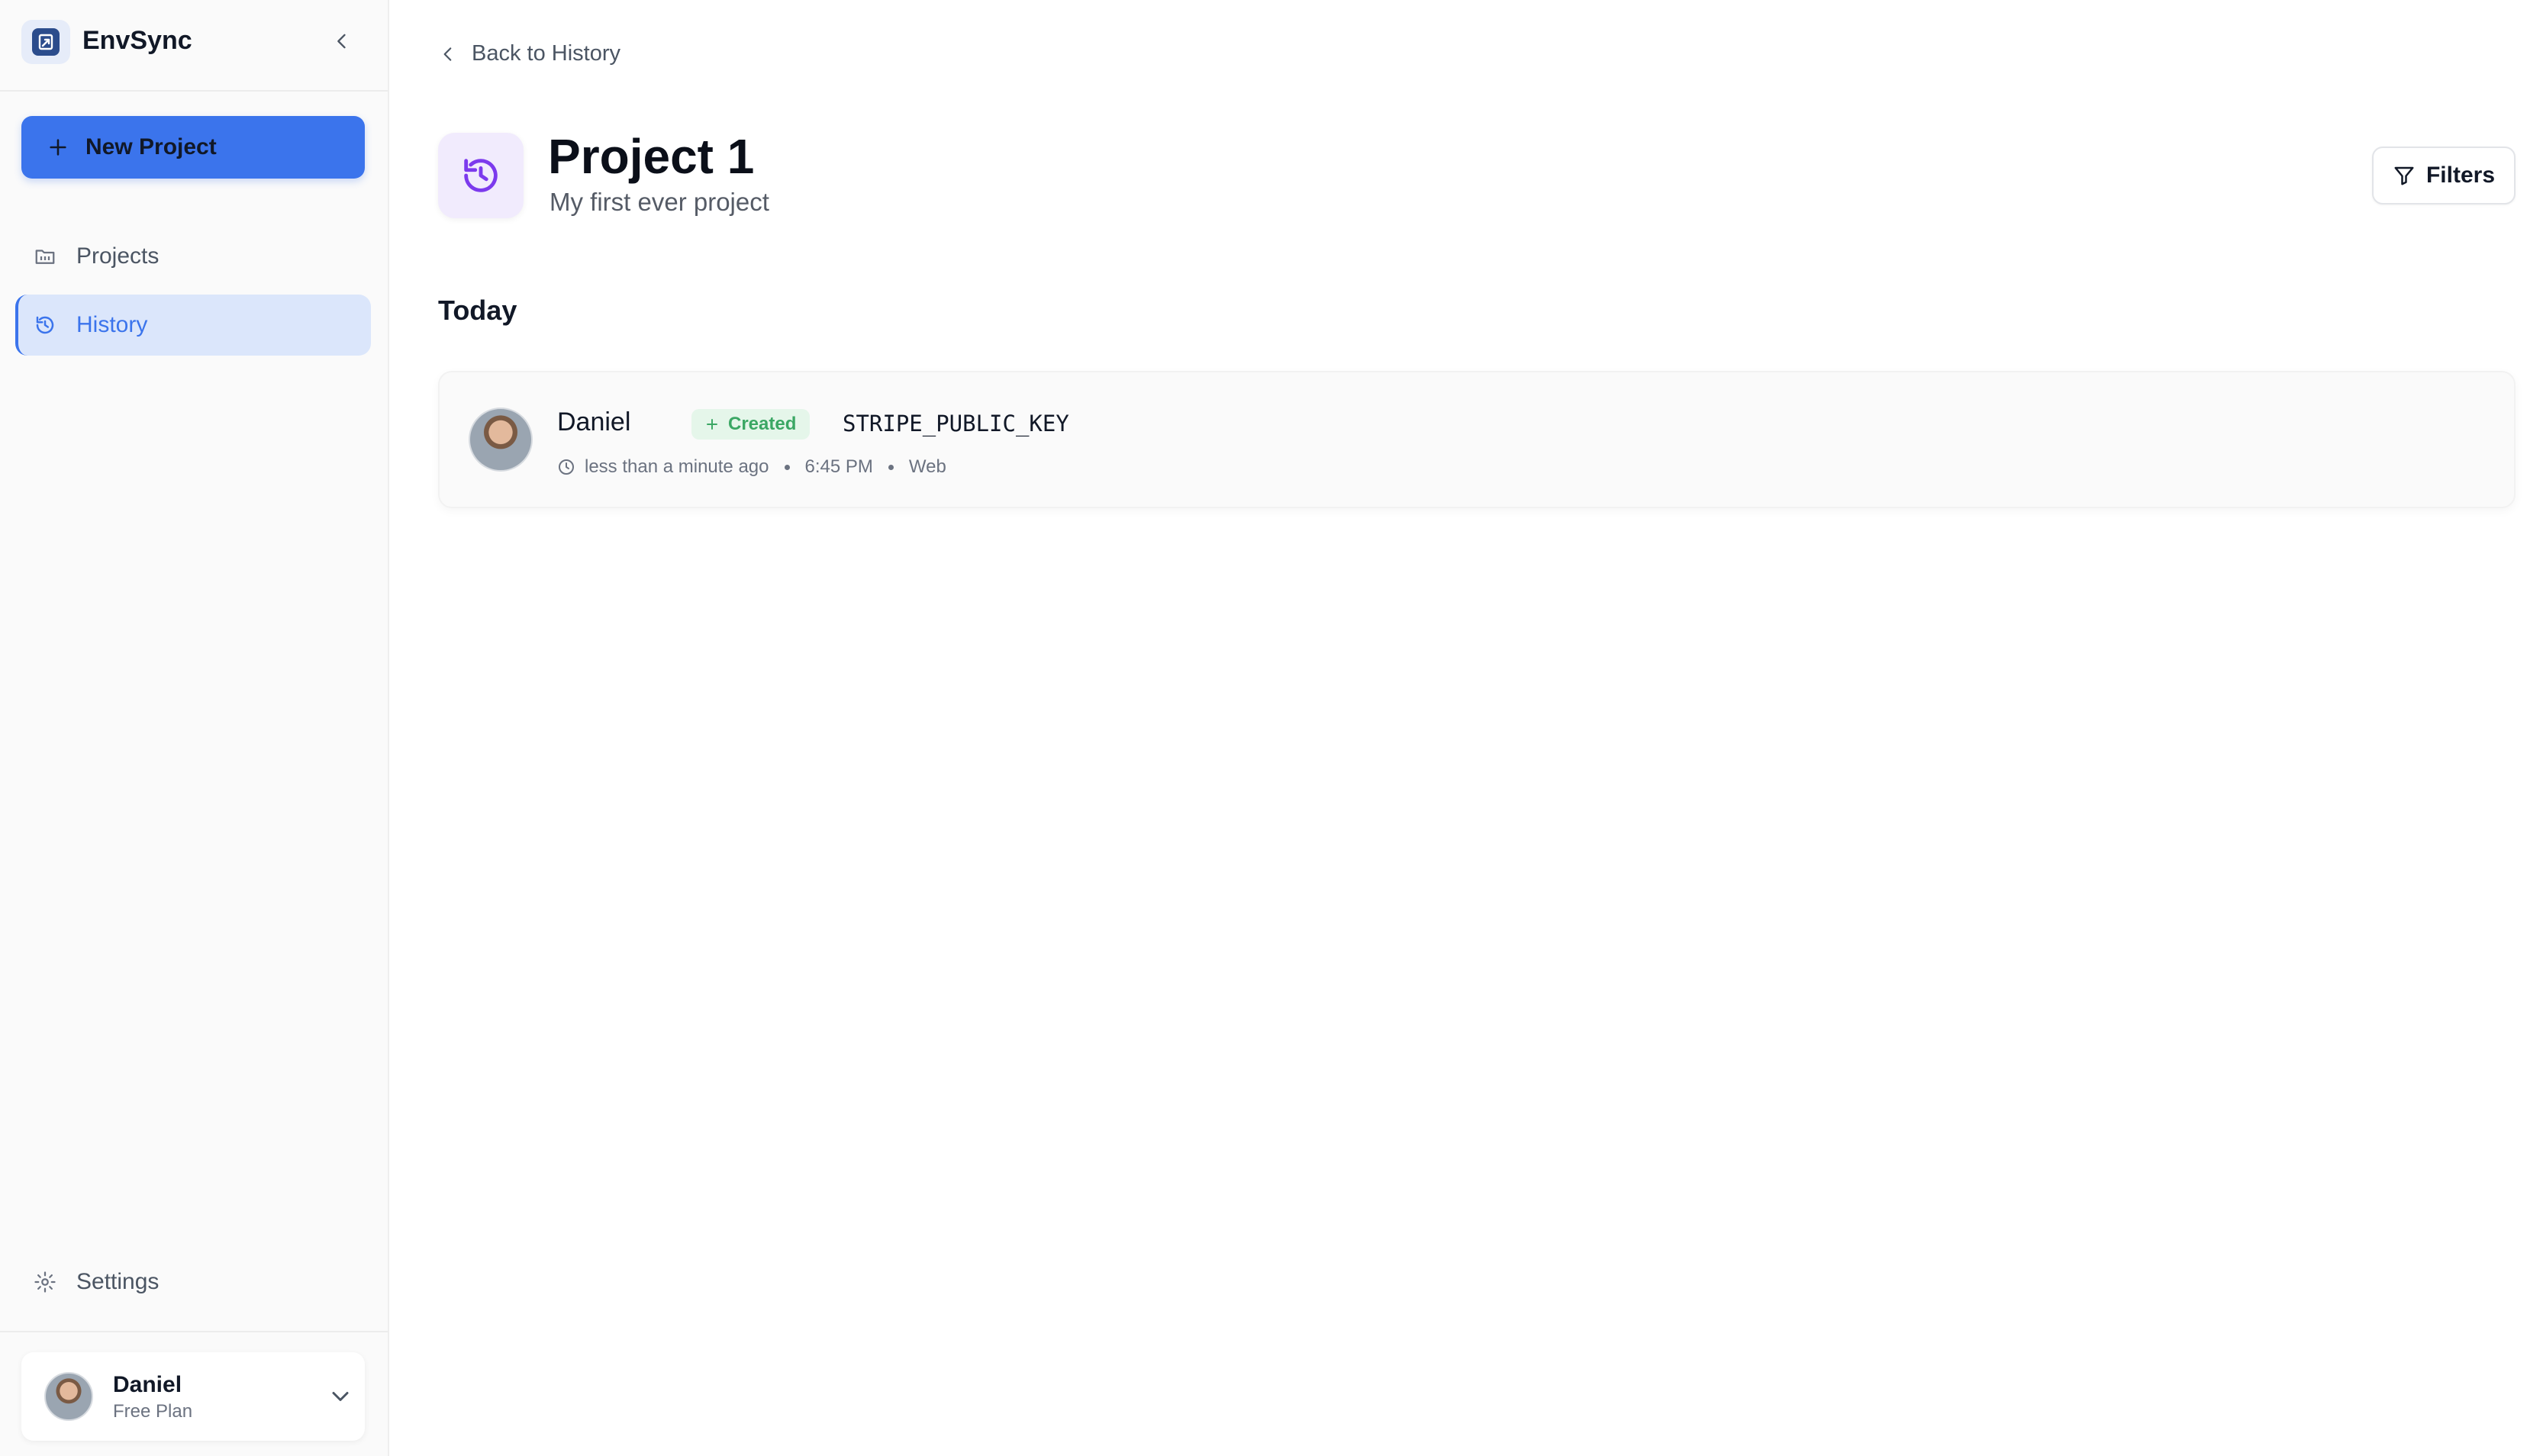 Image resolution: width=2543 pixels, height=1456 pixels. What do you see at coordinates (2404, 175) in the screenshot?
I see `filter-icon` at bounding box center [2404, 175].